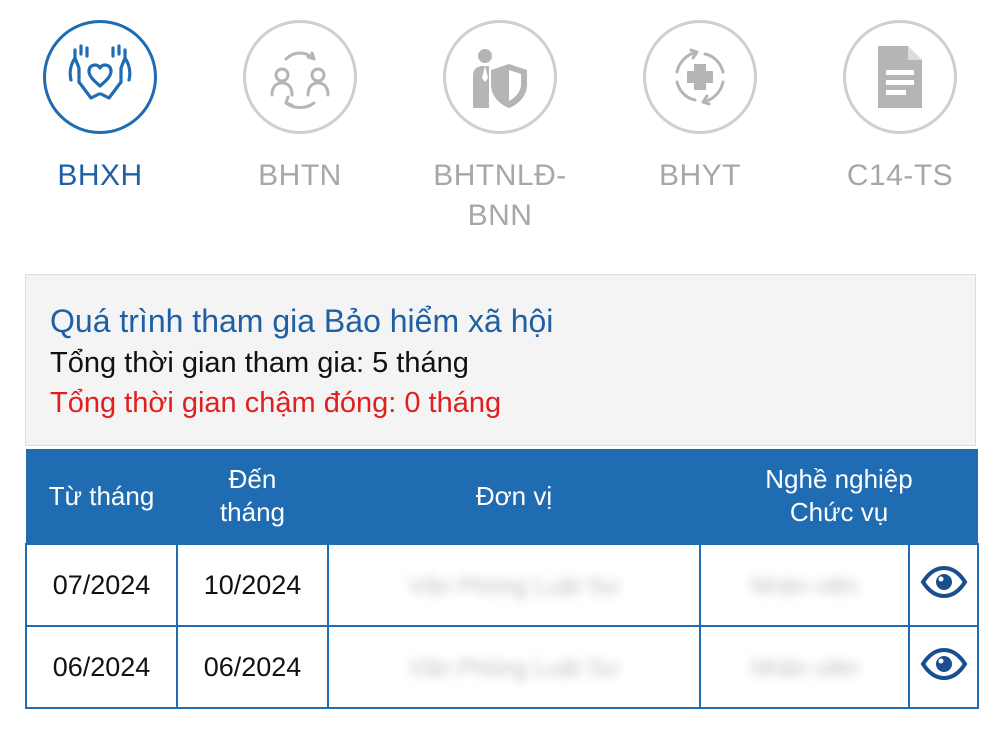  What do you see at coordinates (101, 496) in the screenshot?
I see `header-from-month: Từ tháng` at bounding box center [101, 496].